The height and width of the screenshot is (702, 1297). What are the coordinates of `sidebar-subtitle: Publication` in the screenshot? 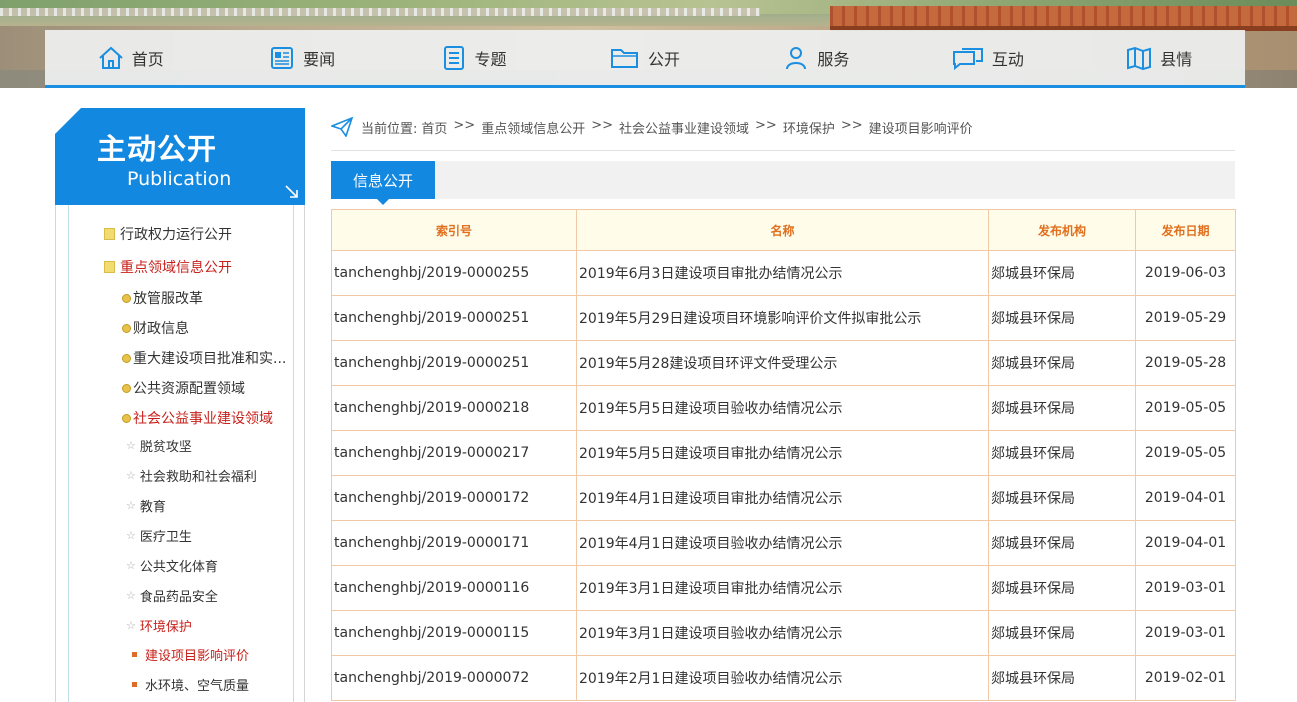 It's located at (179, 179).